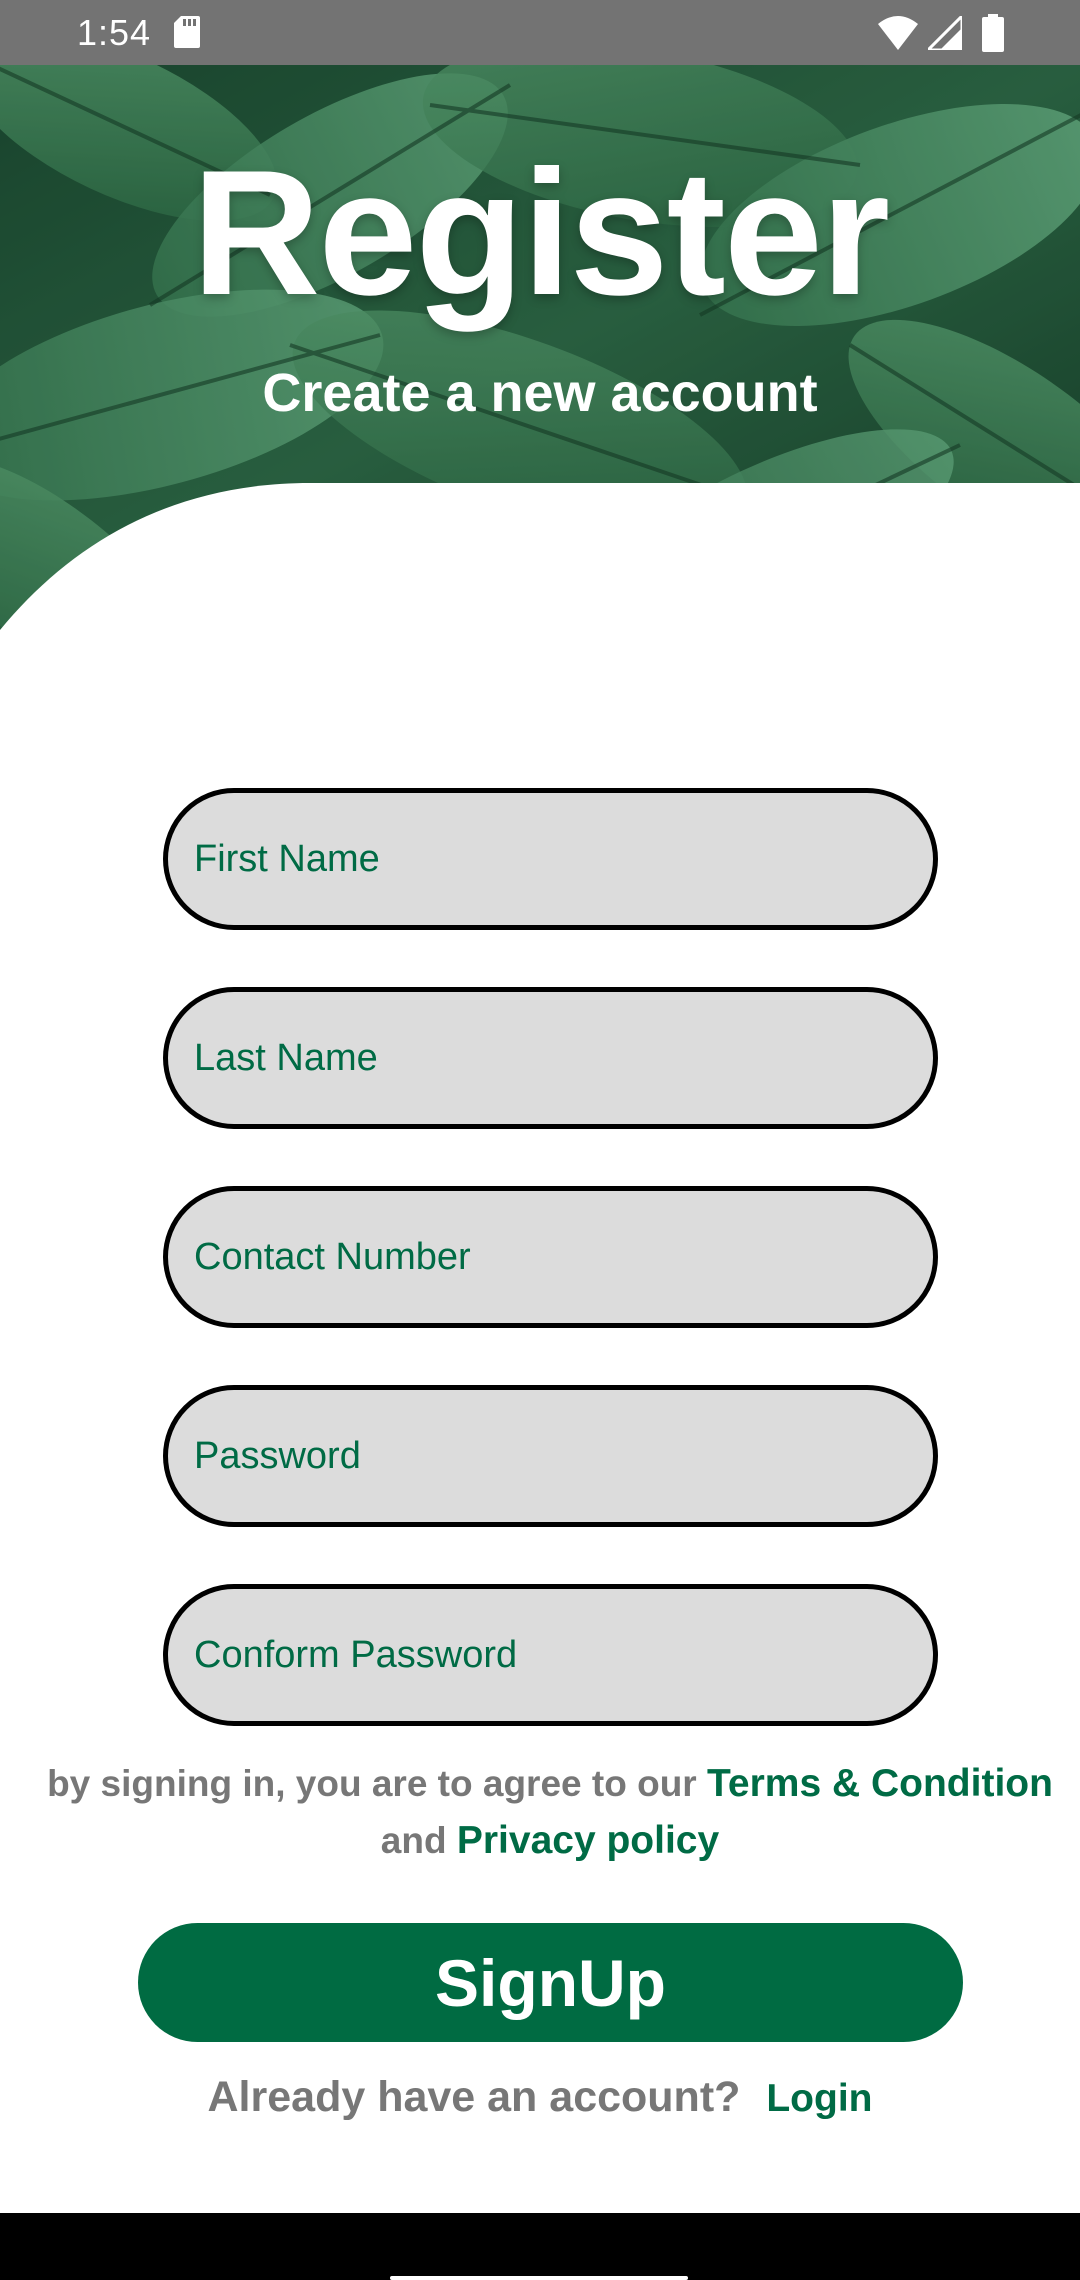  Describe the element at coordinates (945, 33) in the screenshot. I see `signal-icon` at that location.